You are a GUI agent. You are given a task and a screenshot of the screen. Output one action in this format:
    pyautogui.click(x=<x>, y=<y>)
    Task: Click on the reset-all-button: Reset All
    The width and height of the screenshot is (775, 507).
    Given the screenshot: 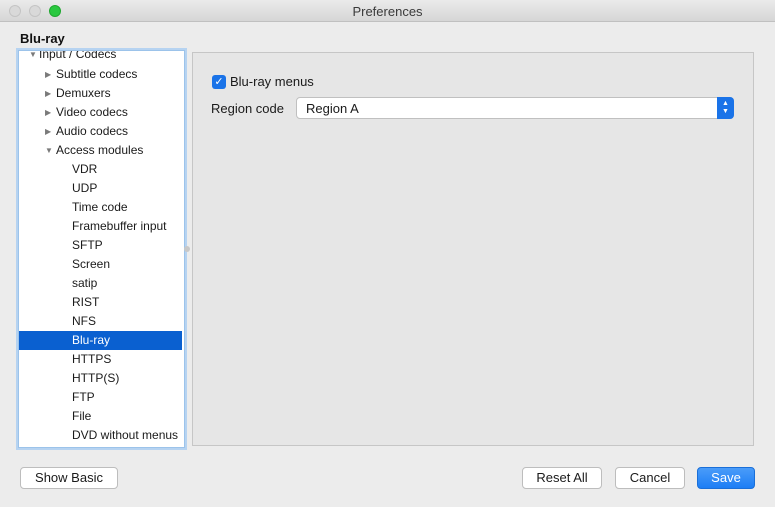 What is the action you would take?
    pyautogui.click(x=562, y=478)
    